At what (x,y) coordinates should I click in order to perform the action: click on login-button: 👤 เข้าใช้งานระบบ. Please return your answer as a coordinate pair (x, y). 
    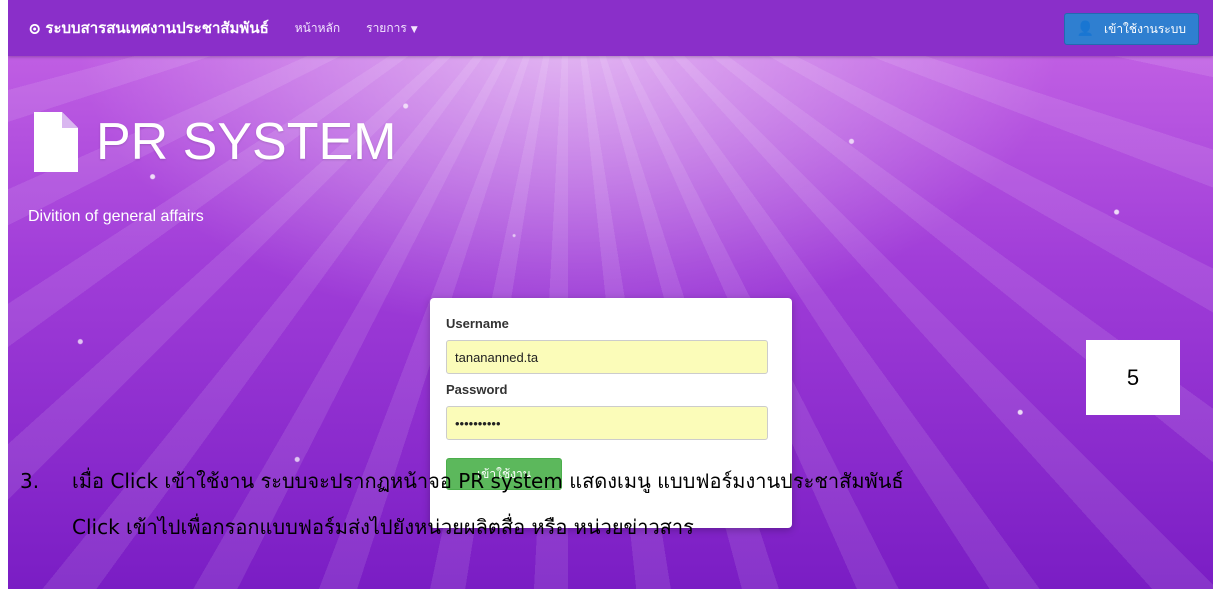
    Looking at the image, I should click on (1131, 29).